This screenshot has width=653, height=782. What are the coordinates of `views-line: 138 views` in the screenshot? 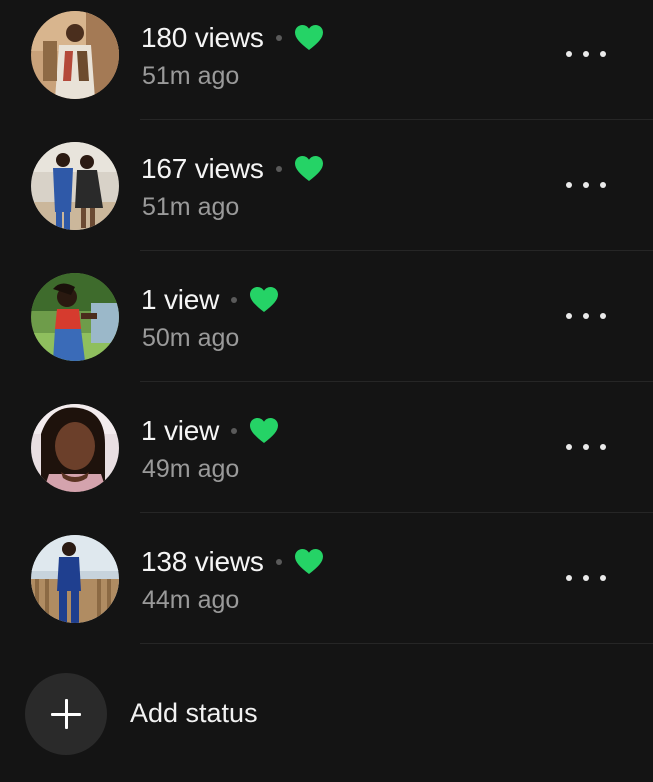 It's located at (232, 562).